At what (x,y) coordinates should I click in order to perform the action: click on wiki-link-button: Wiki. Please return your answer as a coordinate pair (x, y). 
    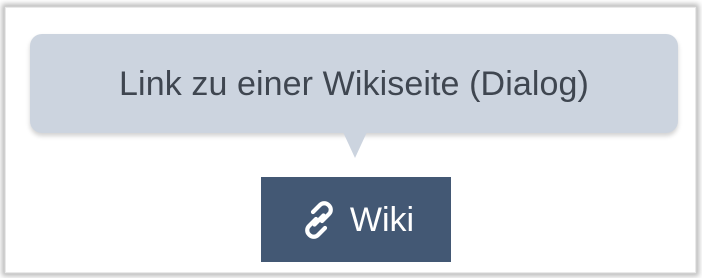
    Looking at the image, I should click on (356, 219).